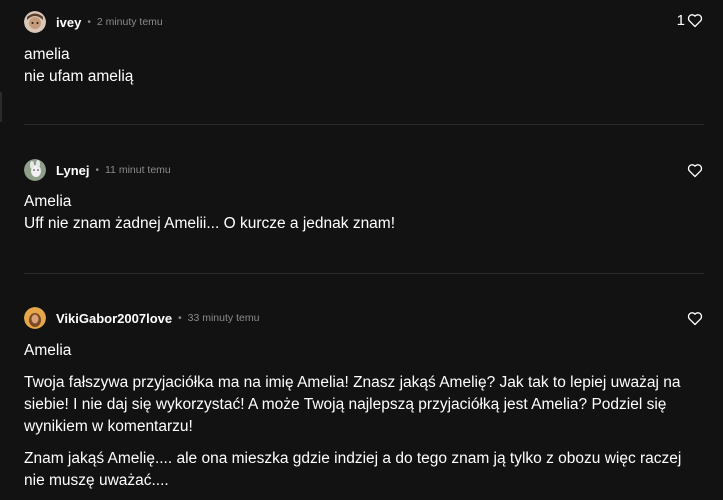 This screenshot has height=500, width=723. I want to click on comment-header: Lynej • 11 minut temu, so click(97, 170).